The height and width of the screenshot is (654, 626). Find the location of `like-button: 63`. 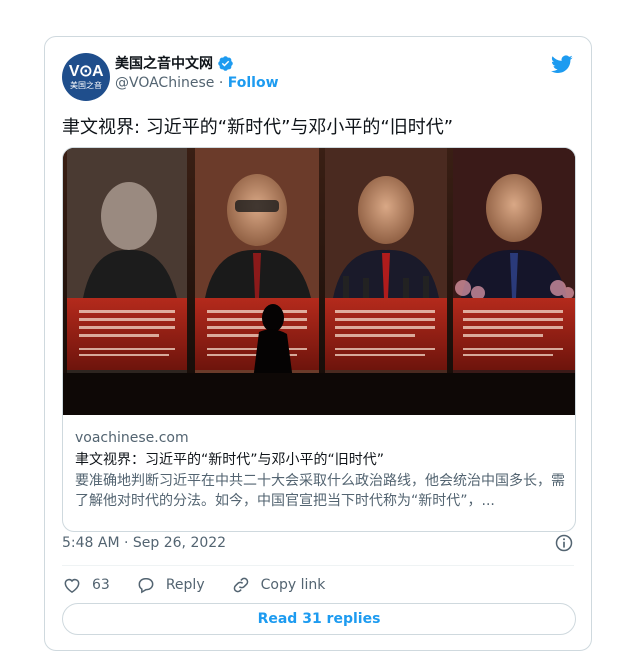

like-button: 63 is located at coordinates (86, 585).